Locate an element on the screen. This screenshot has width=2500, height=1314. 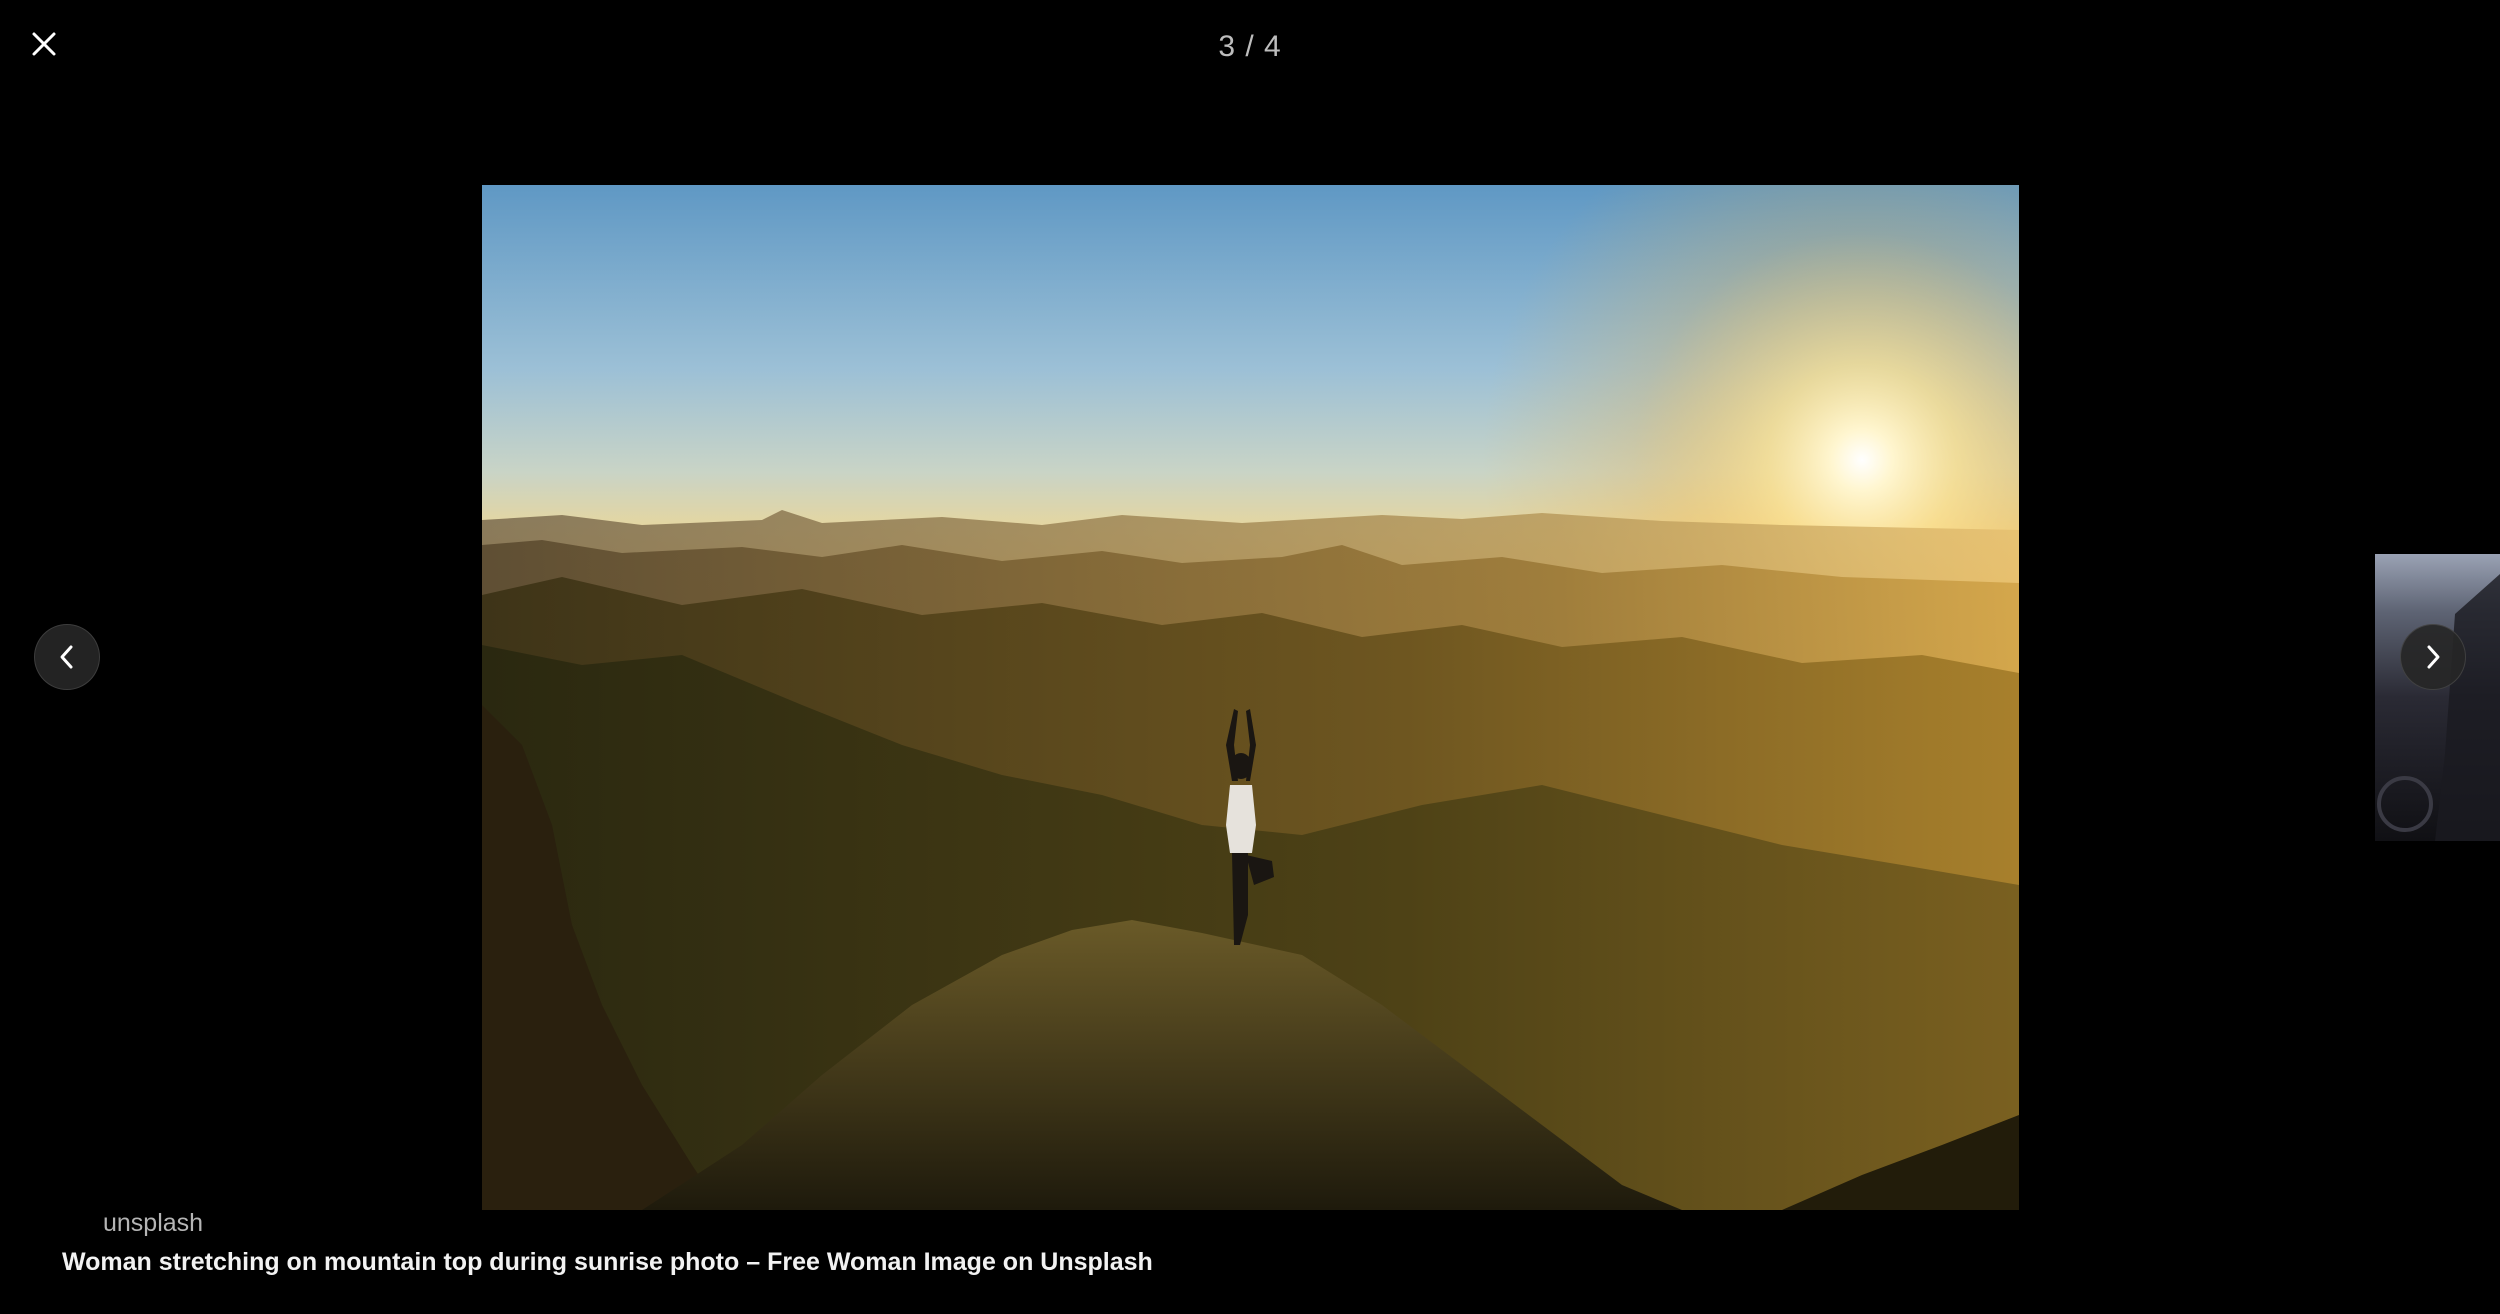
previous-button is located at coordinates (67, 657).